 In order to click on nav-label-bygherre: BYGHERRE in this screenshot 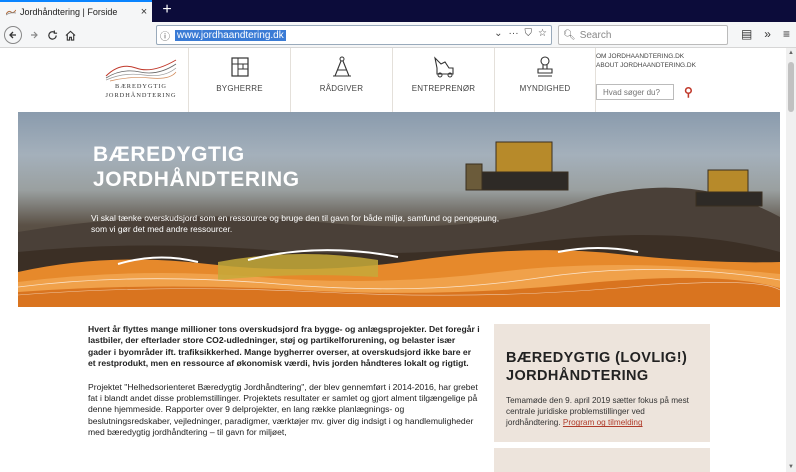, I will do `click(239, 88)`.